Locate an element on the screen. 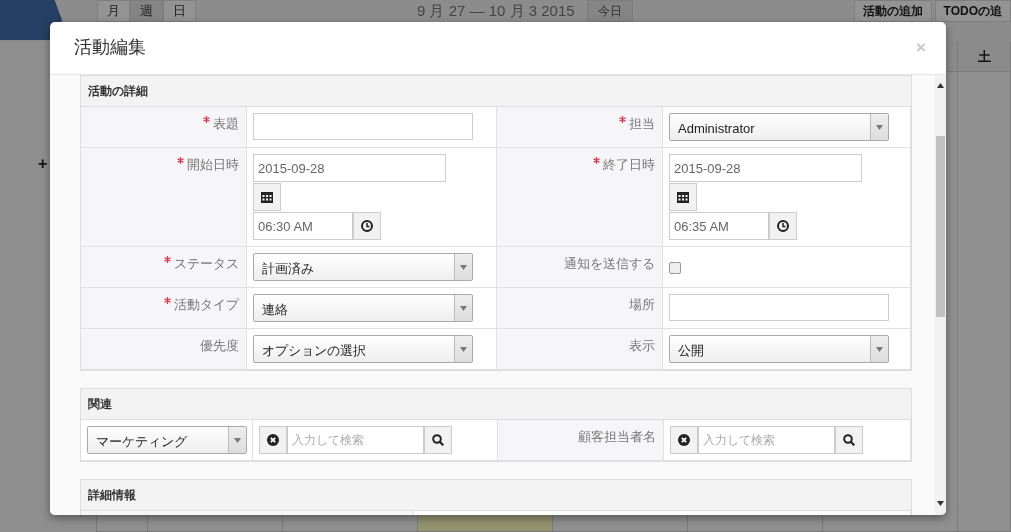 The height and width of the screenshot is (532, 1011). date-range: 9 月 27 — 10 月 3 2015 is located at coordinates (495, 11).